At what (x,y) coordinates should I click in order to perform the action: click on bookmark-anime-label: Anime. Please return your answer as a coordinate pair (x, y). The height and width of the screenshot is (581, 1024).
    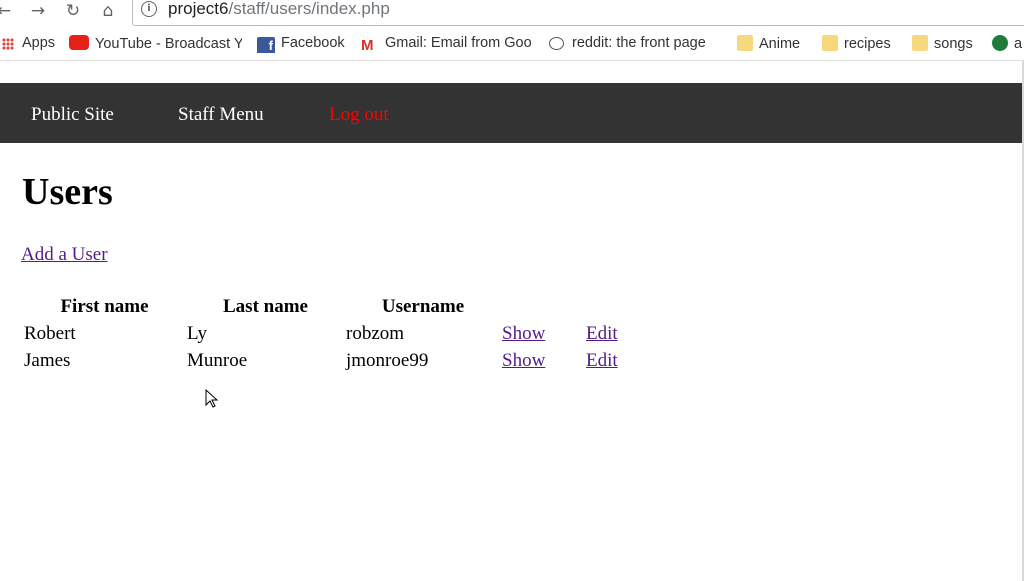
    Looking at the image, I should click on (780, 44).